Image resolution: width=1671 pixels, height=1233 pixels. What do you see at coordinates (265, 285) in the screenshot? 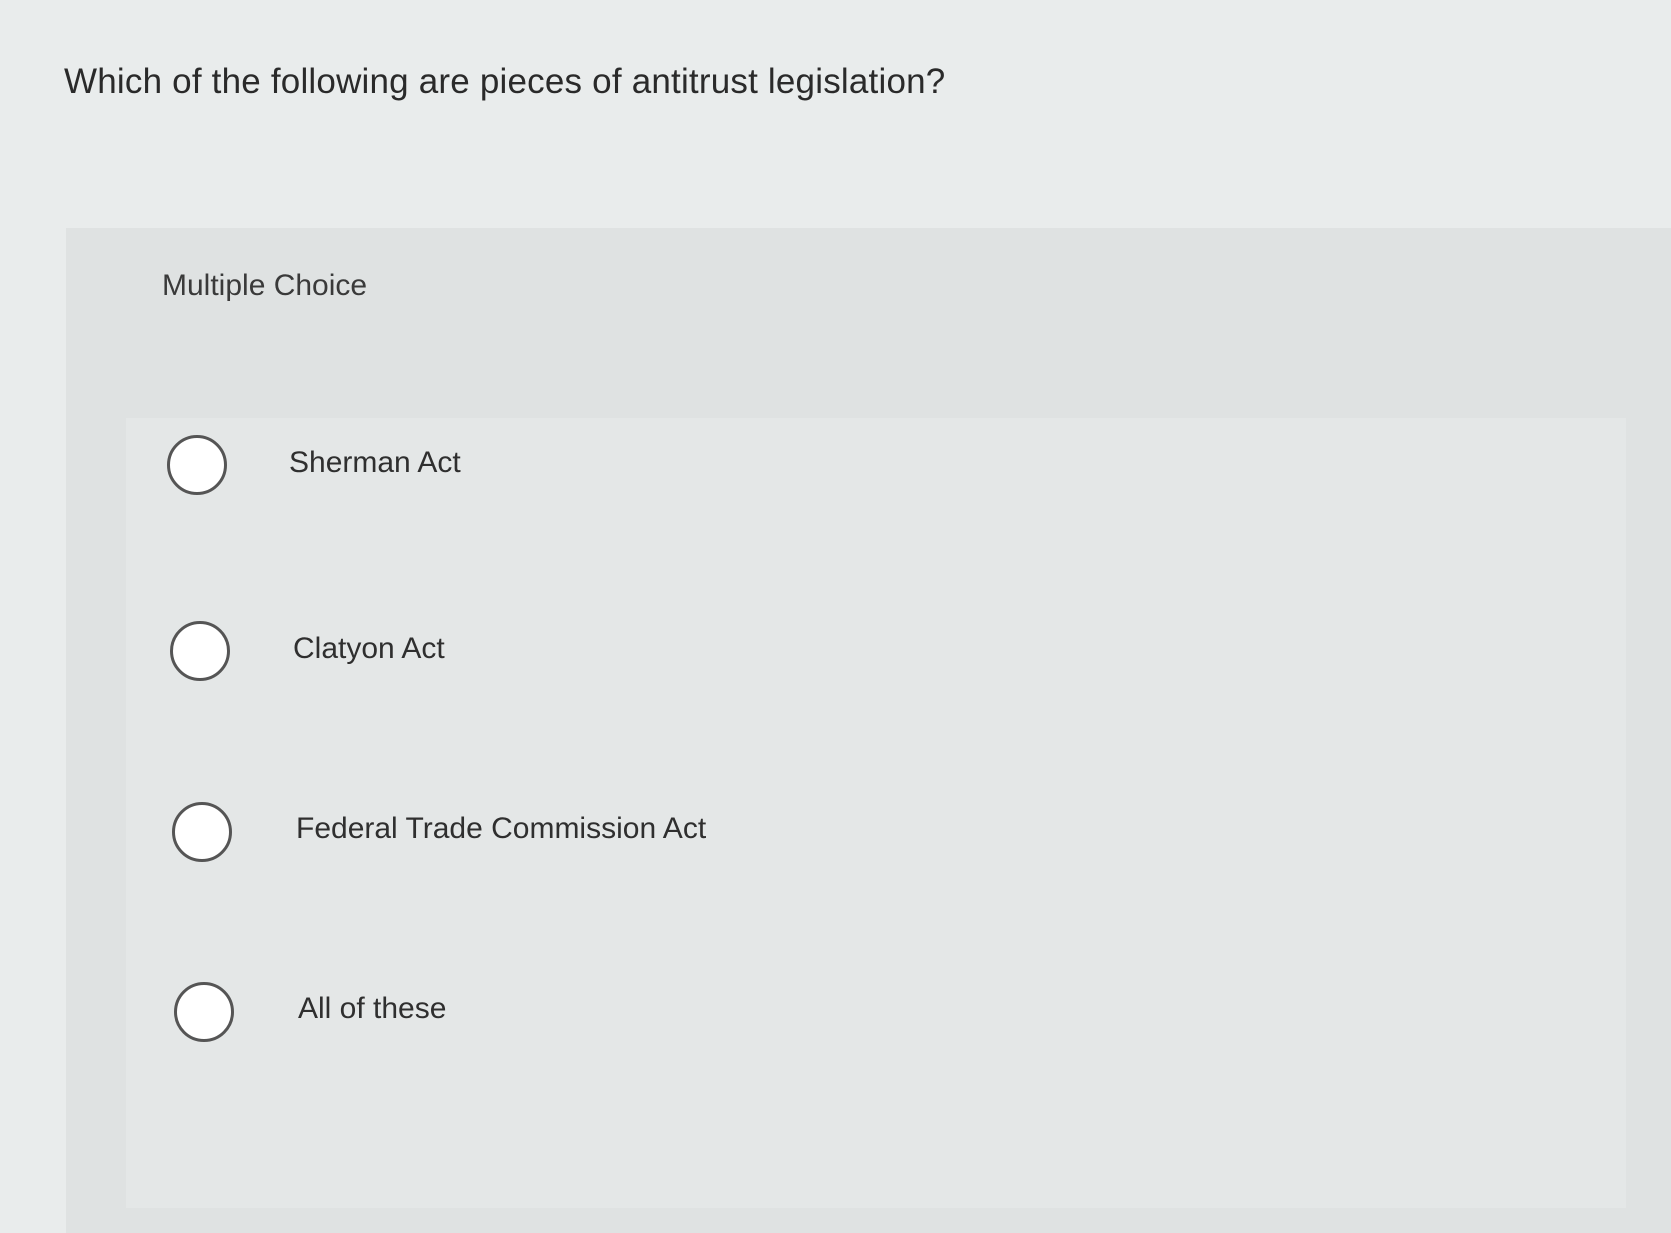
I see `question-type-label: Multiple Choice` at bounding box center [265, 285].